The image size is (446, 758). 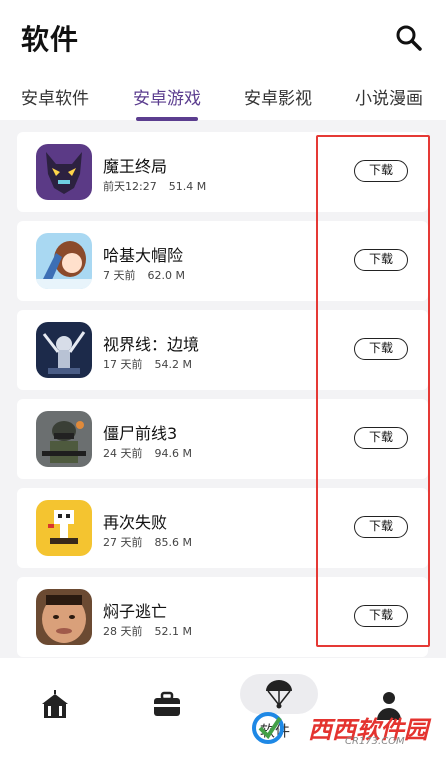 What do you see at coordinates (50, 39) in the screenshot?
I see `page-title: 软件` at bounding box center [50, 39].